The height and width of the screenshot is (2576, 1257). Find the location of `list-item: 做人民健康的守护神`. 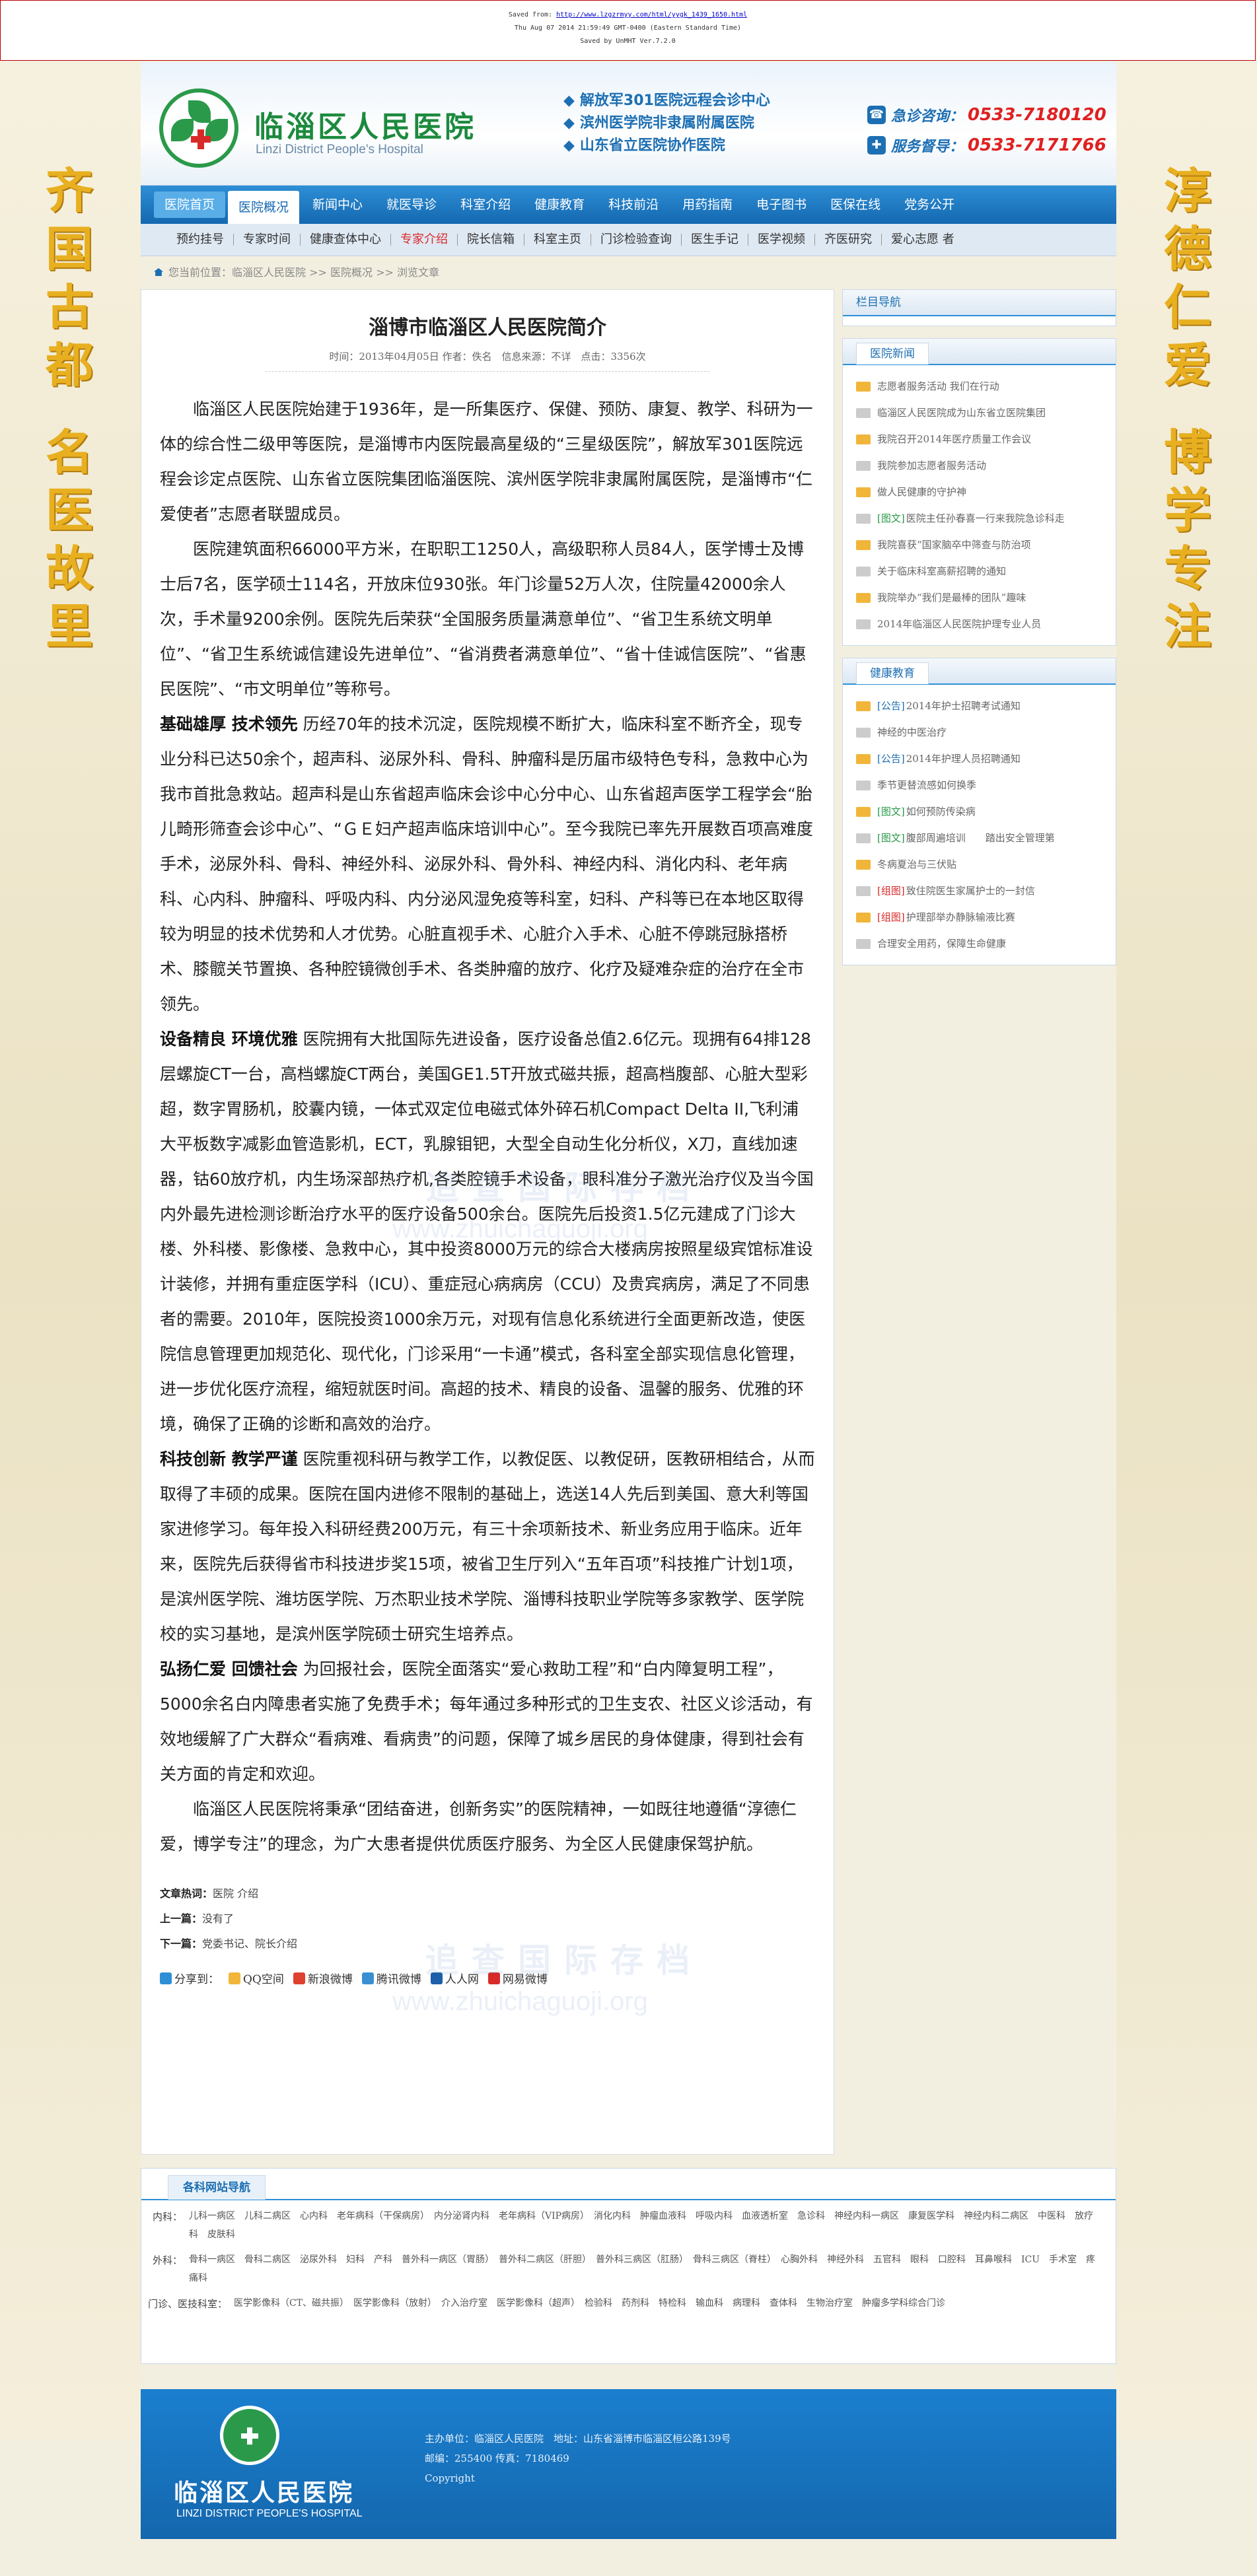

list-item: 做人民健康的守护神 is located at coordinates (982, 492).